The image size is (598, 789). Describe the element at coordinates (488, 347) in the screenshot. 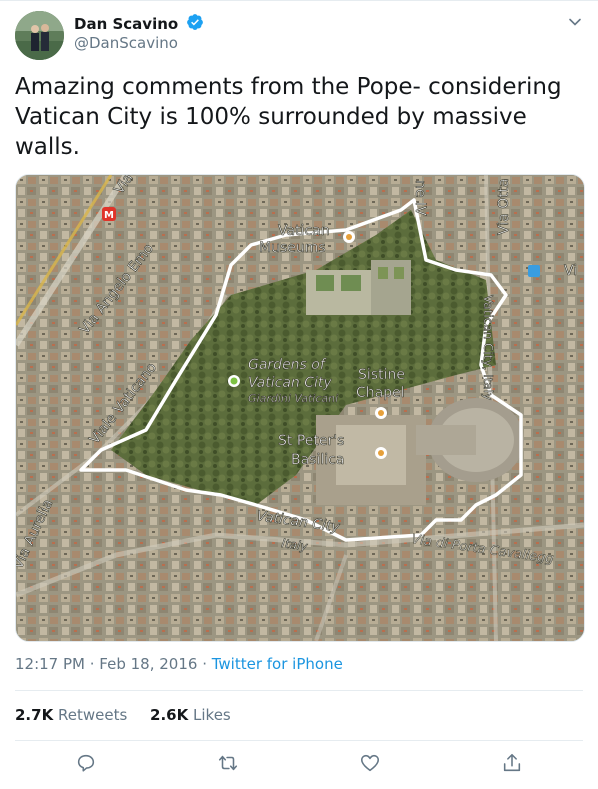

I see `map-label-vatican-city-italy: Vatican City, Italy` at that location.